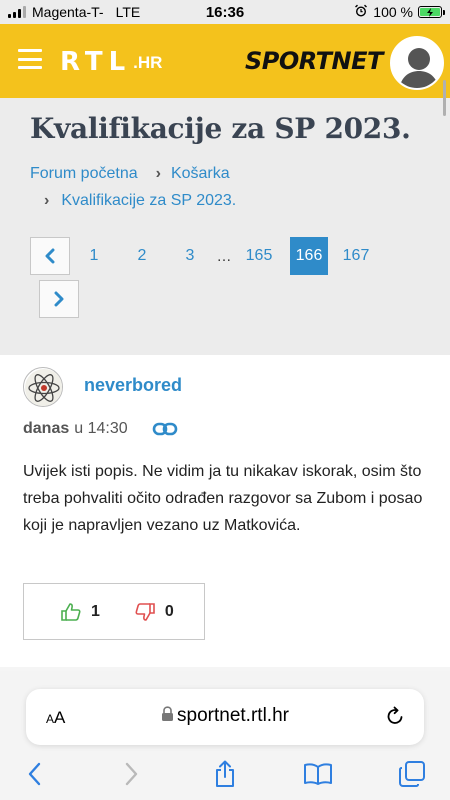  I want to click on breadcrumb-second-line: › Kvalifikacije za SP 2023., so click(140, 201).